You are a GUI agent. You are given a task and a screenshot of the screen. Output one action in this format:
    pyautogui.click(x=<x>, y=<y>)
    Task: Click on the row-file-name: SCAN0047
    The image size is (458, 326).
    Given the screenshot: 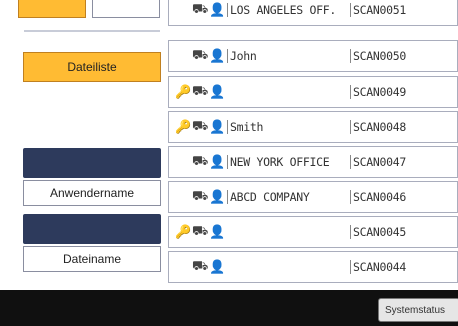 What is the action you would take?
    pyautogui.click(x=378, y=162)
    